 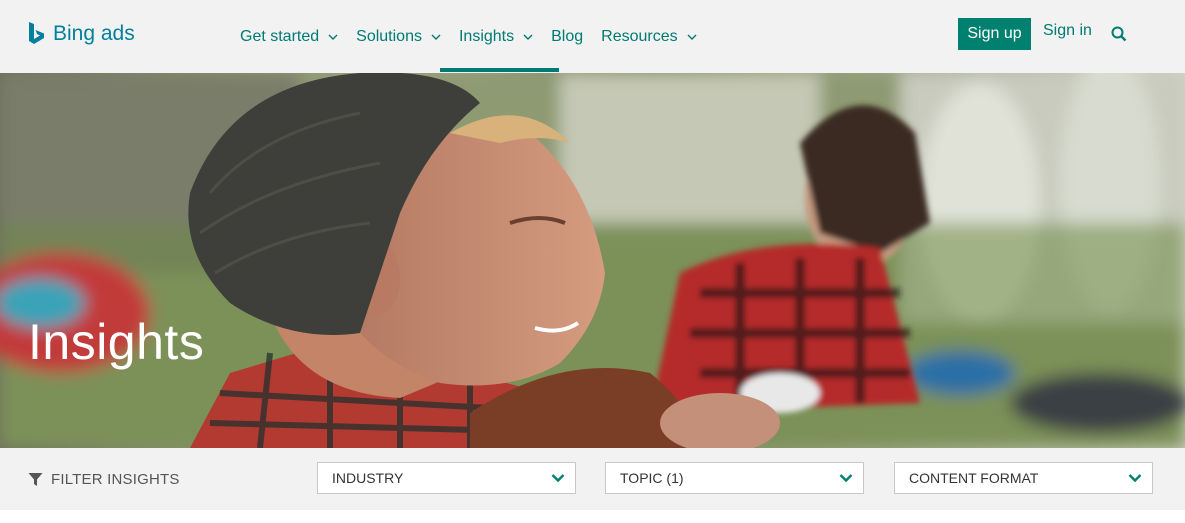 What do you see at coordinates (389, 36) in the screenshot?
I see `nav-label: Solutions` at bounding box center [389, 36].